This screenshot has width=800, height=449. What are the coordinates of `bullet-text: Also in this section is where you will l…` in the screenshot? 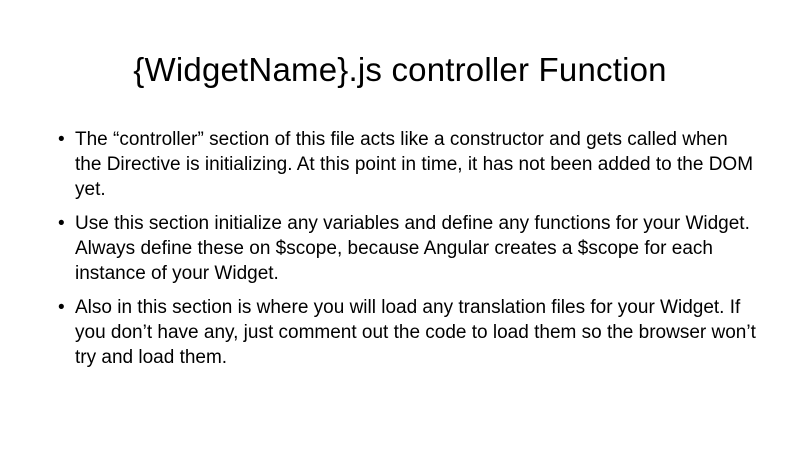 It's located at (415, 332).